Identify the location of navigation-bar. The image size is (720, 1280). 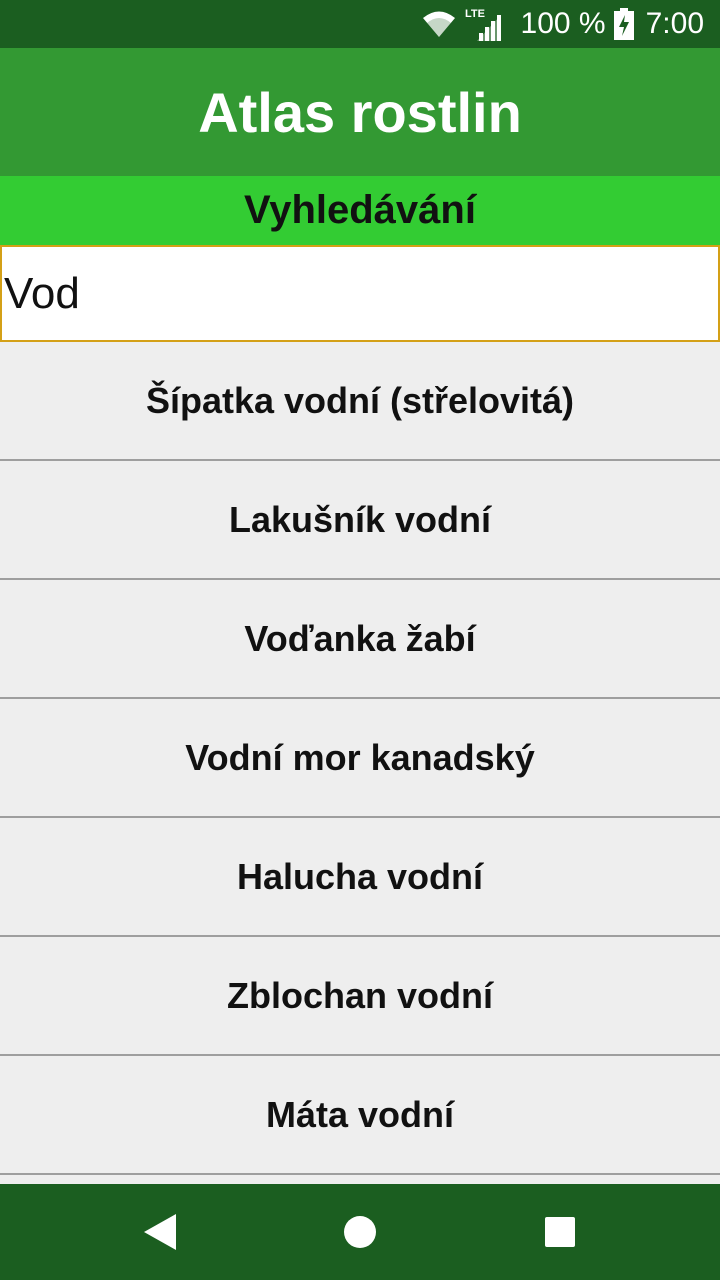
(360, 1232).